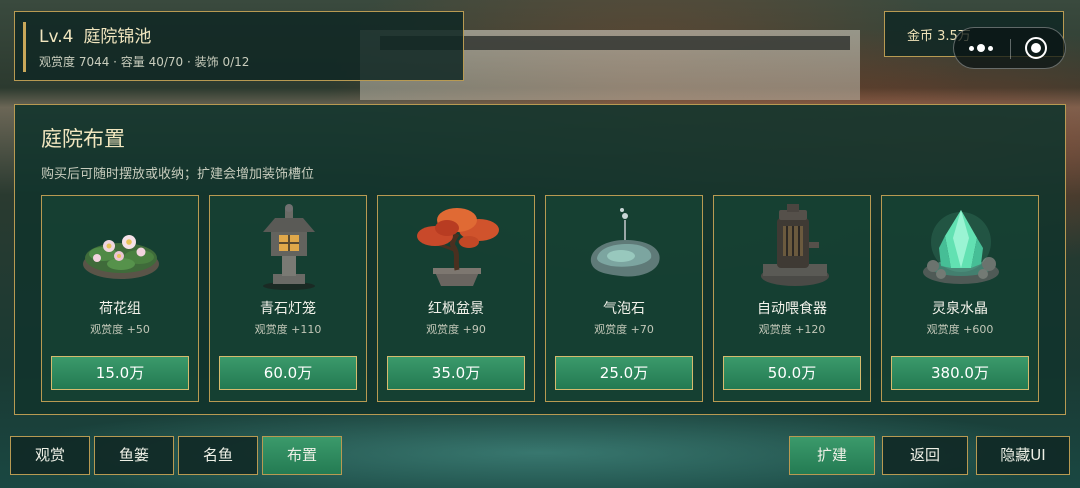  What do you see at coordinates (50, 455) in the screenshot?
I see `tab-view: 观赏` at bounding box center [50, 455].